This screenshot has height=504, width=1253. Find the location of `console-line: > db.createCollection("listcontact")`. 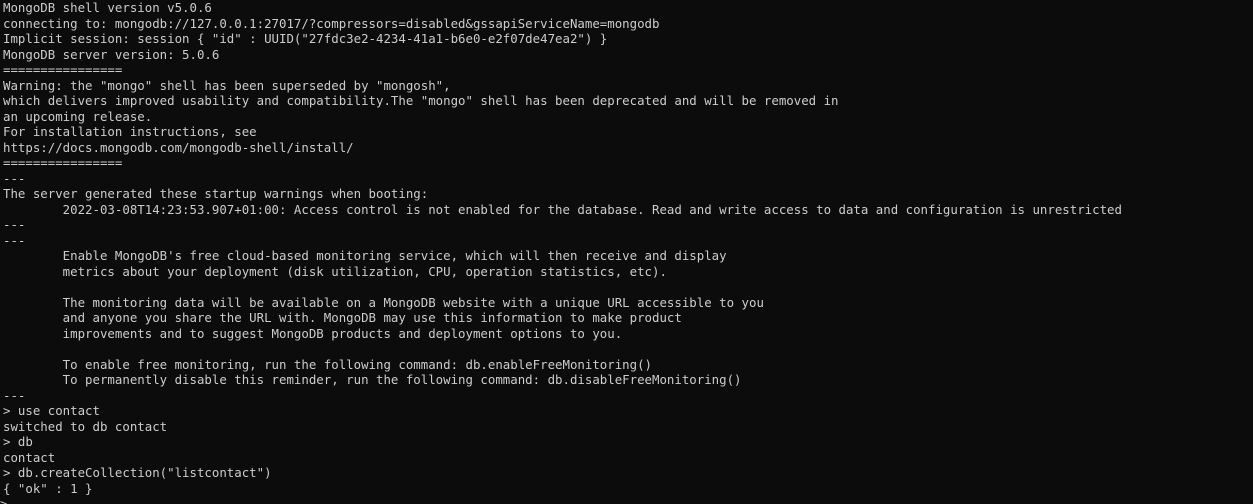

console-line: > db.createCollection("listcontact") is located at coordinates (137, 472).